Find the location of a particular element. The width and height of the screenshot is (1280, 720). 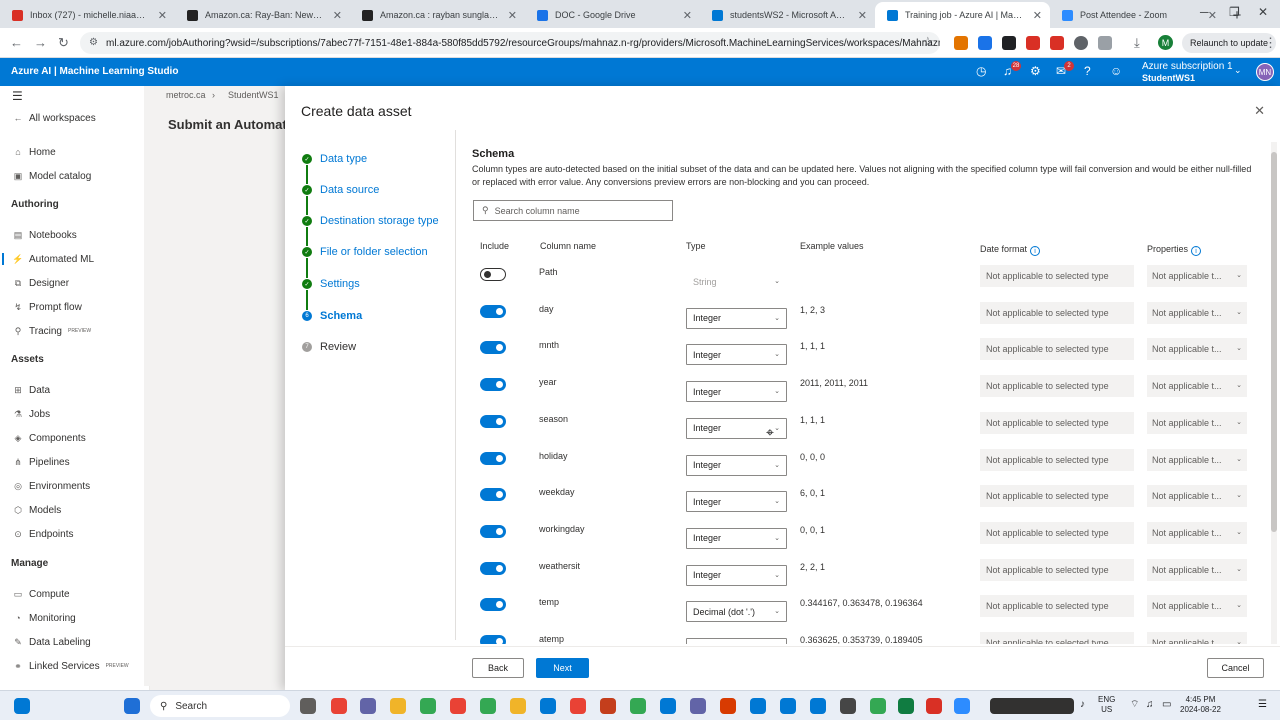

acrobat-icon is located at coordinates (934, 706).